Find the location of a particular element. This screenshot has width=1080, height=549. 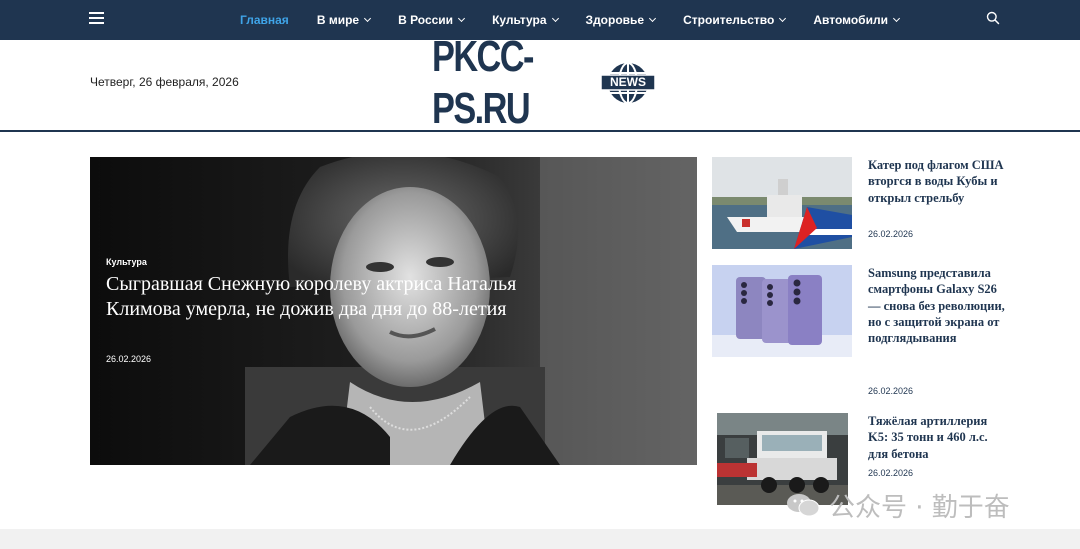

nav-item-label: Здоровье is located at coordinates (615, 20).